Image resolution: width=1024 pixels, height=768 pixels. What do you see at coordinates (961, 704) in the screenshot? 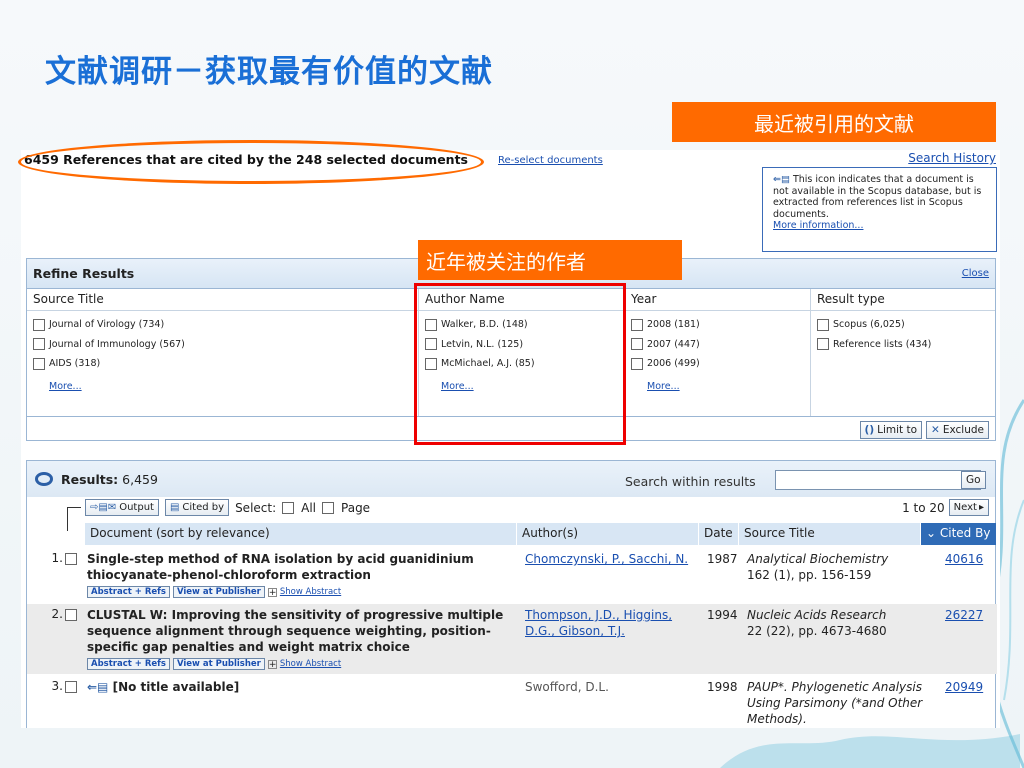
I see `row-cited-by: 20949` at bounding box center [961, 704].